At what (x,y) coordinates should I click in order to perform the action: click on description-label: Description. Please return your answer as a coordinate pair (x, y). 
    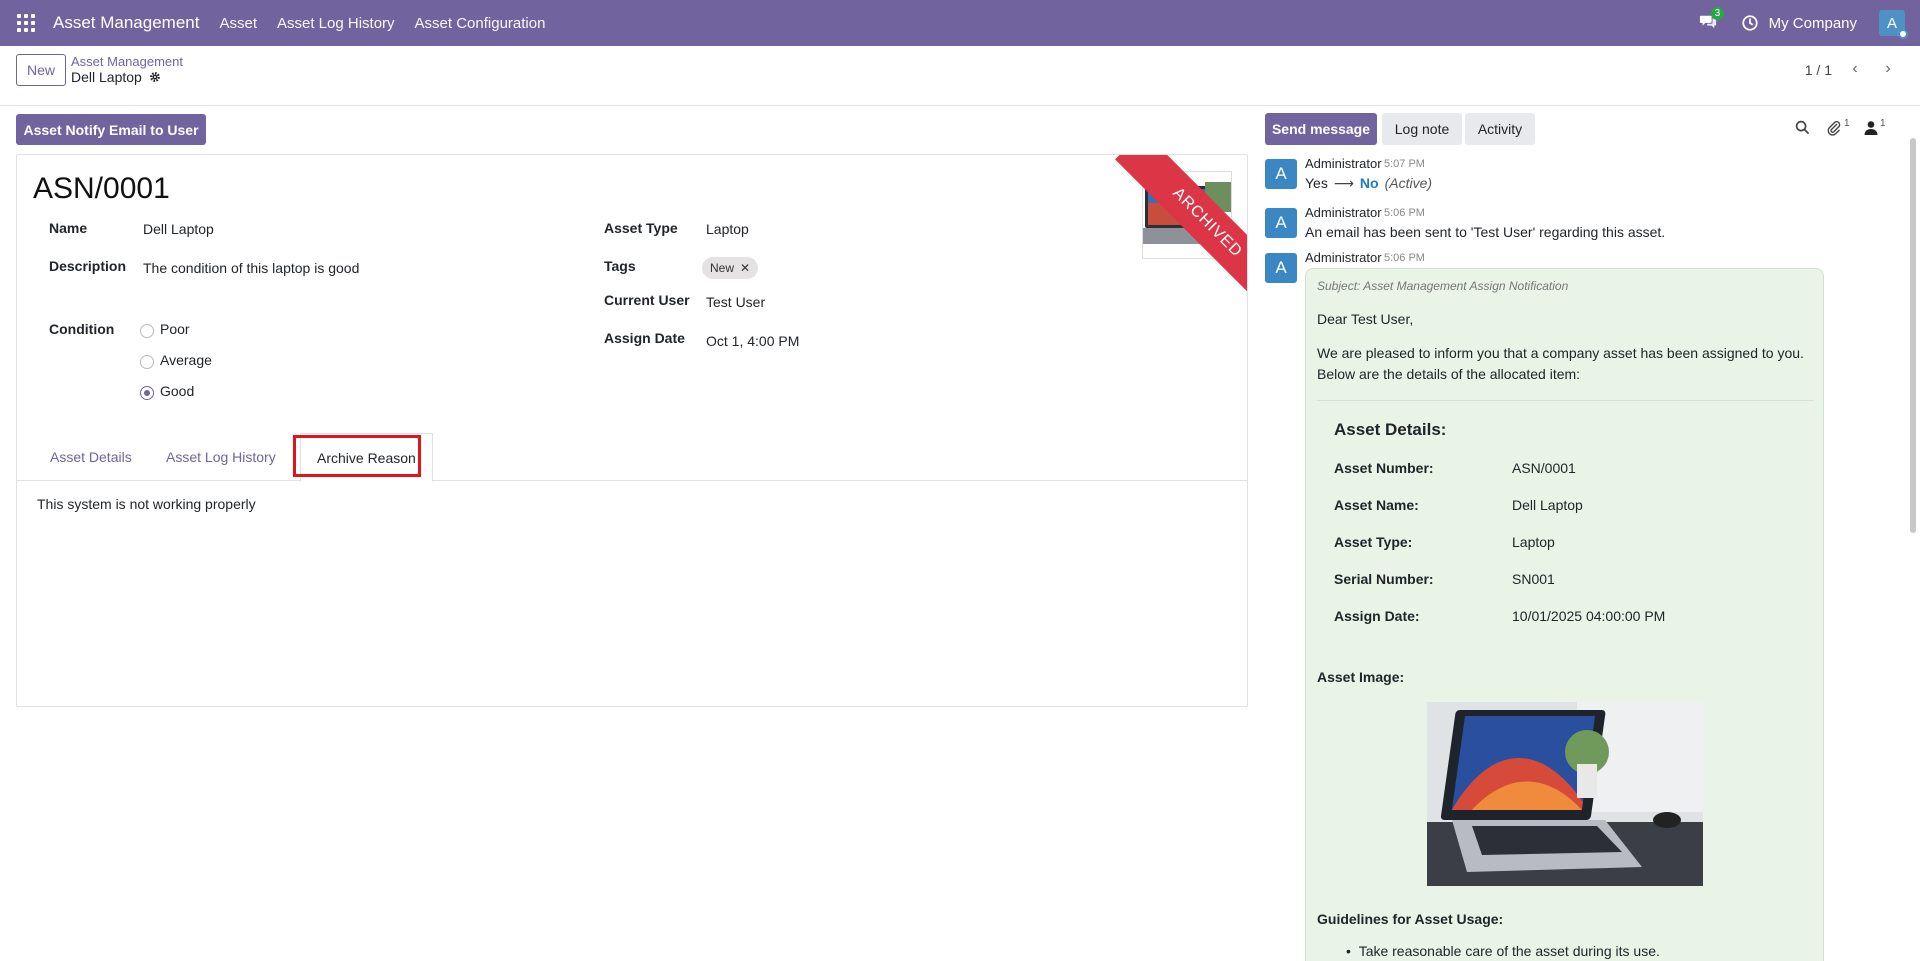
    Looking at the image, I should click on (88, 266).